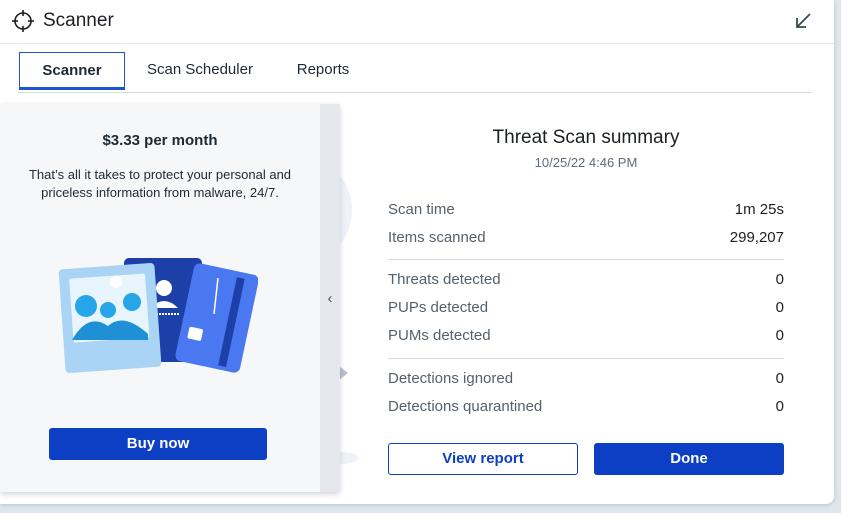 The width and height of the screenshot is (841, 513). What do you see at coordinates (421, 209) in the screenshot?
I see `row-label: Scan time` at bounding box center [421, 209].